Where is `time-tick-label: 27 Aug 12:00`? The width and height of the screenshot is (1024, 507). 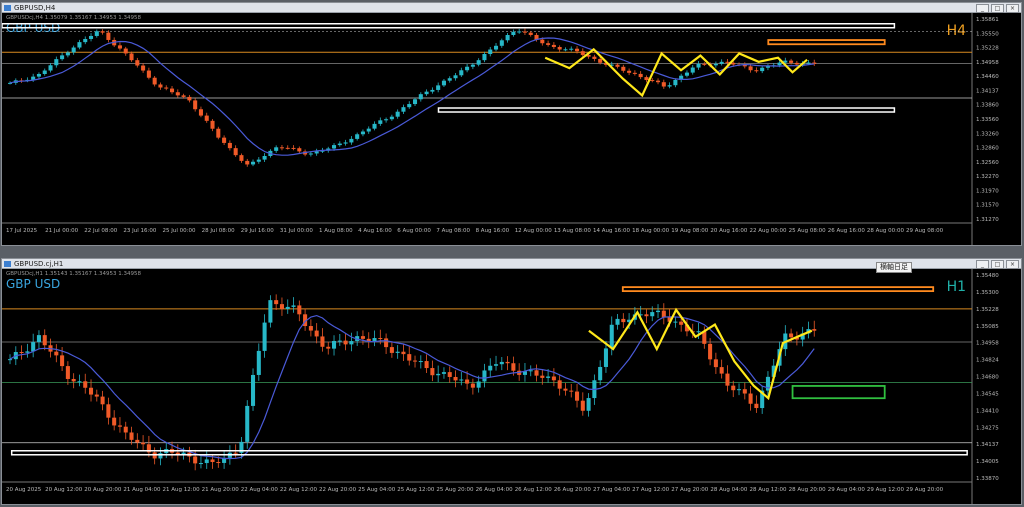
time-tick-label: 27 Aug 12:00 is located at coordinates (651, 490).